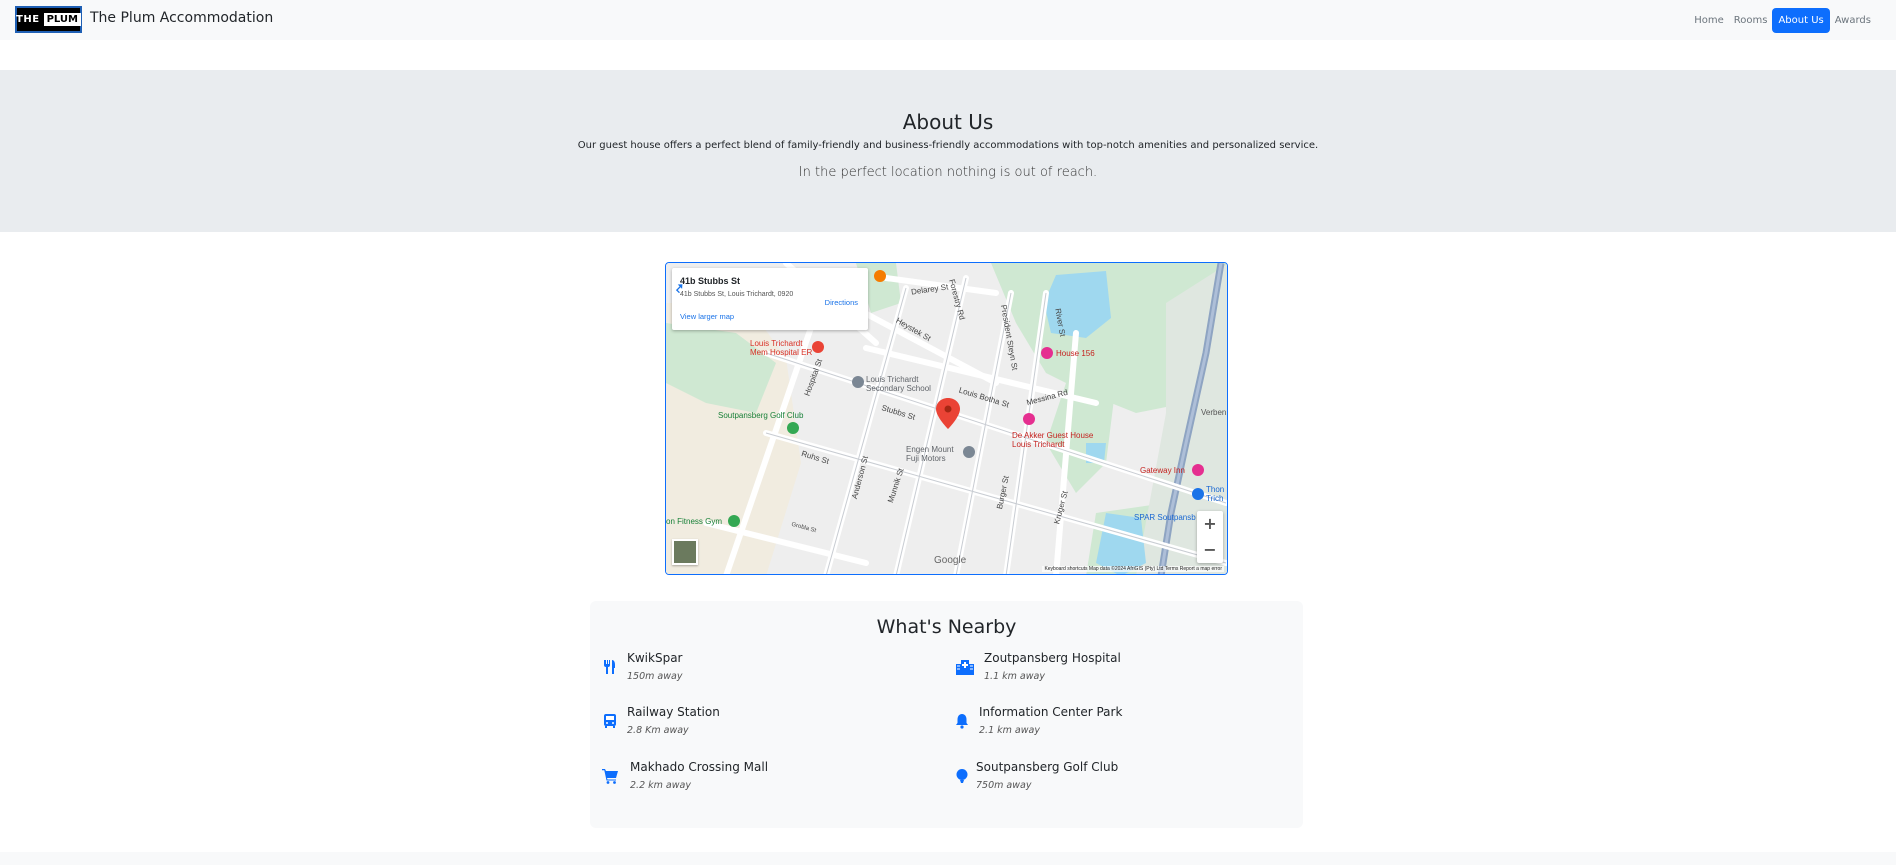  Describe the element at coordinates (1853, 20) in the screenshot. I see `nav-awards: Awards` at that location.